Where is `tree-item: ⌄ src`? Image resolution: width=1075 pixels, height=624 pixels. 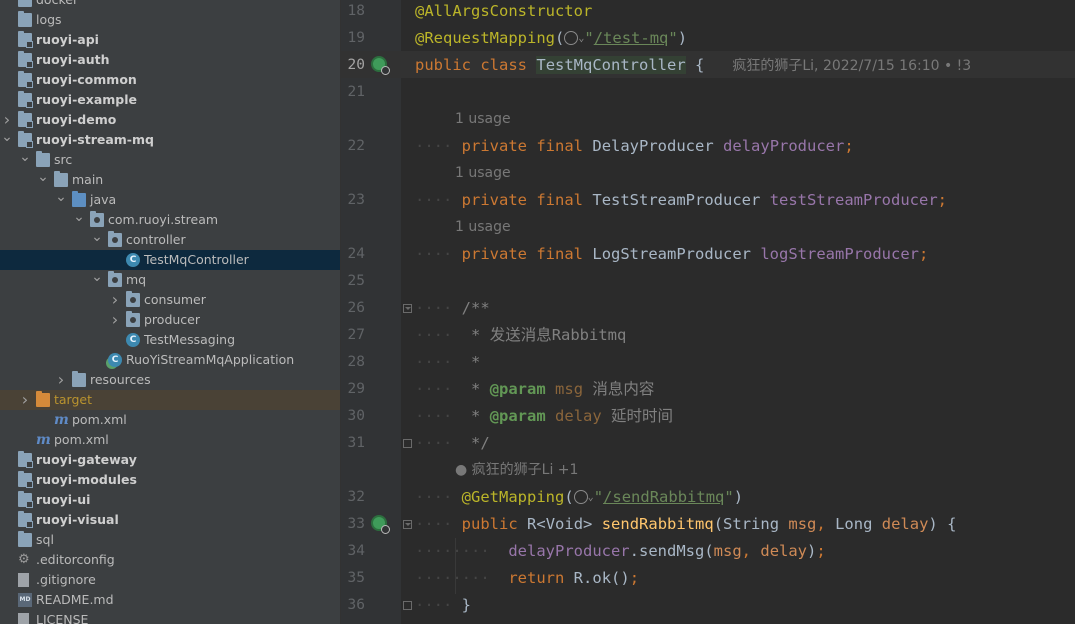 tree-item: ⌄ src is located at coordinates (170, 160).